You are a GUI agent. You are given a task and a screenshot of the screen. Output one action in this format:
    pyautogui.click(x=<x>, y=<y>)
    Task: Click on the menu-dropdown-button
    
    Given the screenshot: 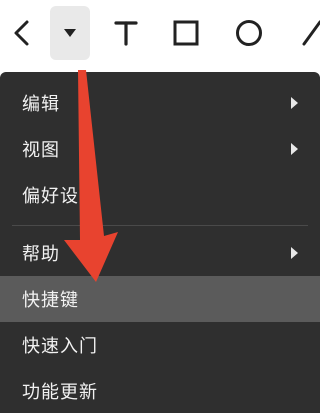 What is the action you would take?
    pyautogui.click(x=70, y=33)
    